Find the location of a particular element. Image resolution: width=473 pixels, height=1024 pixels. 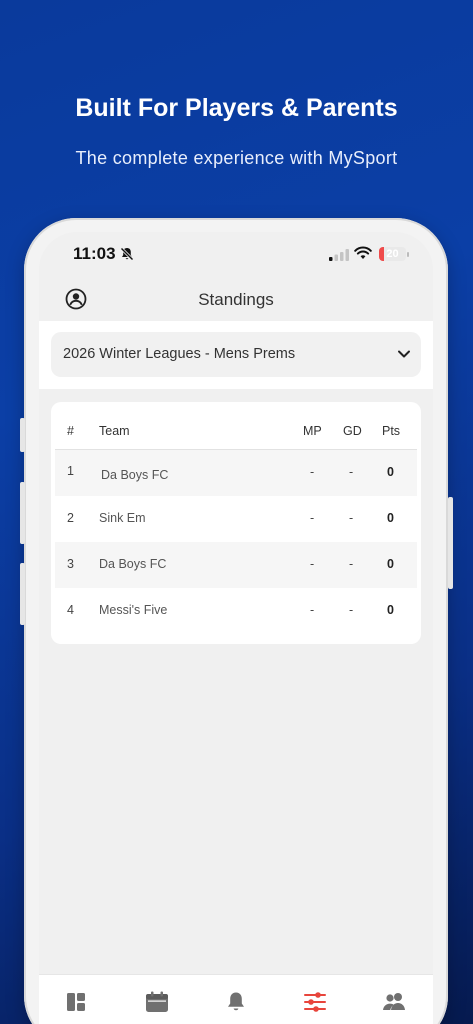

wifi-icon is located at coordinates (363, 255).